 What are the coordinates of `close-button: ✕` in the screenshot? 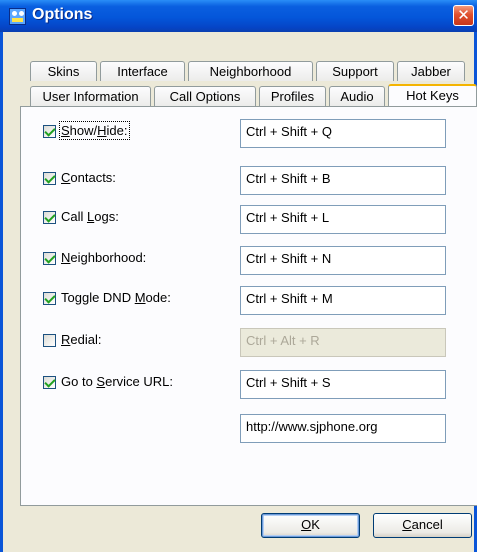 It's located at (463, 15).